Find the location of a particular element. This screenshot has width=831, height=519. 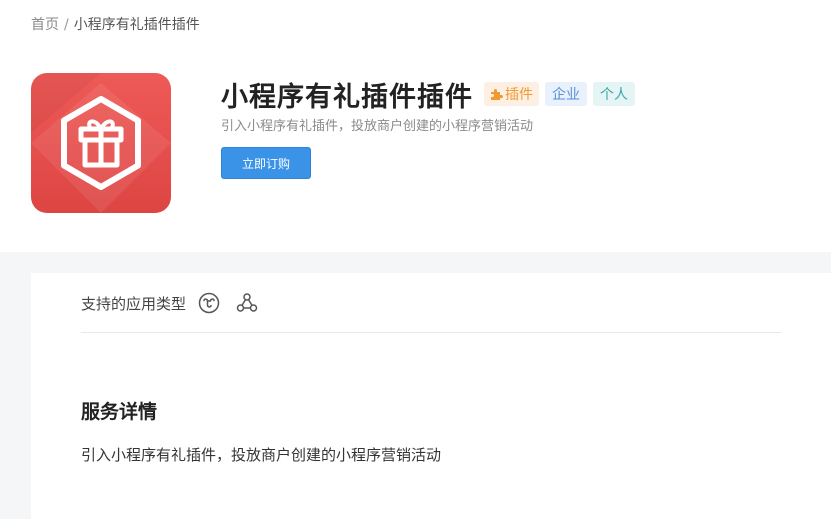

breadcrumb-current: 小程序有礼插件插件 is located at coordinates (136, 25).